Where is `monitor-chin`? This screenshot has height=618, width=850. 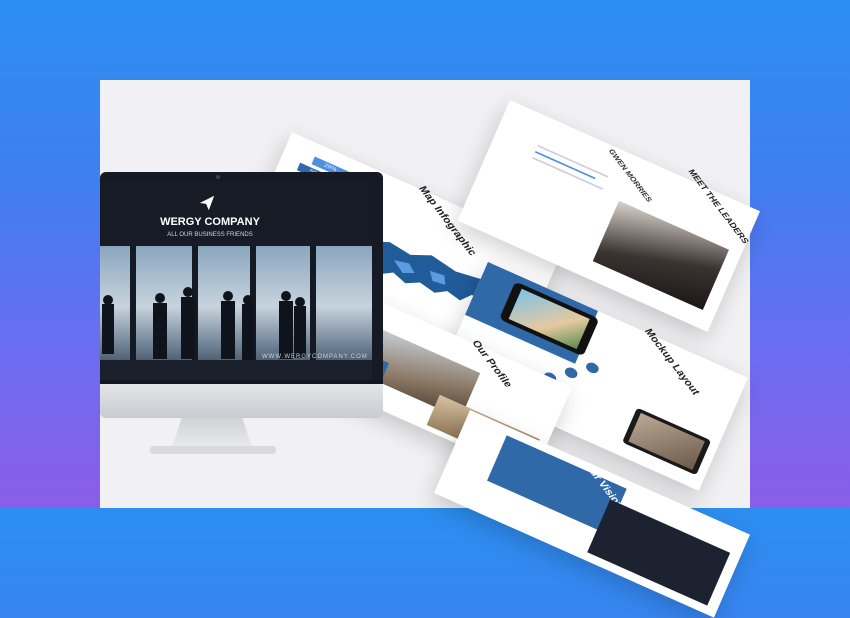
monitor-chin is located at coordinates (241, 401).